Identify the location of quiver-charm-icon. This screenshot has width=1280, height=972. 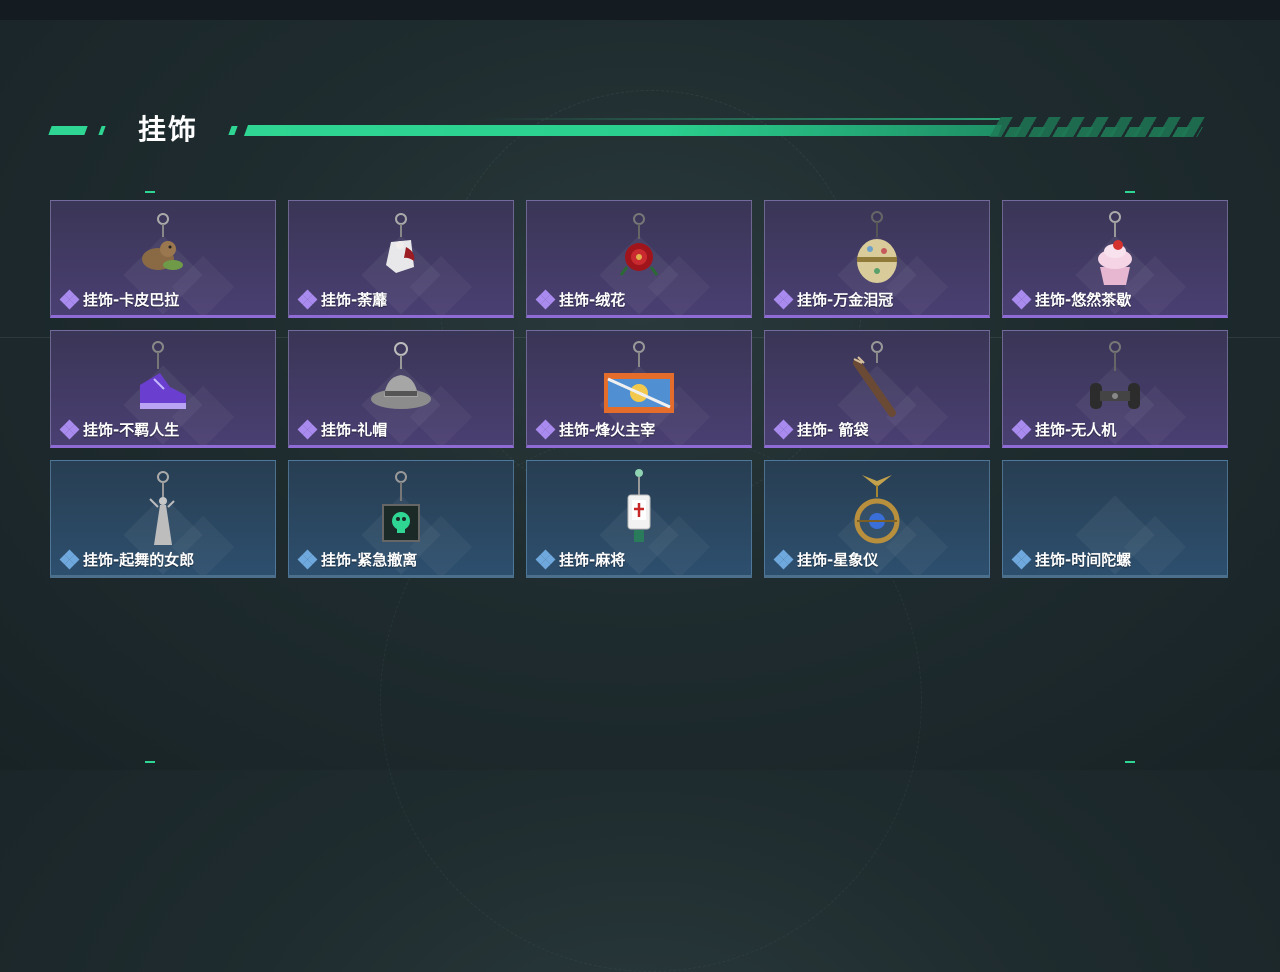
(877, 382).